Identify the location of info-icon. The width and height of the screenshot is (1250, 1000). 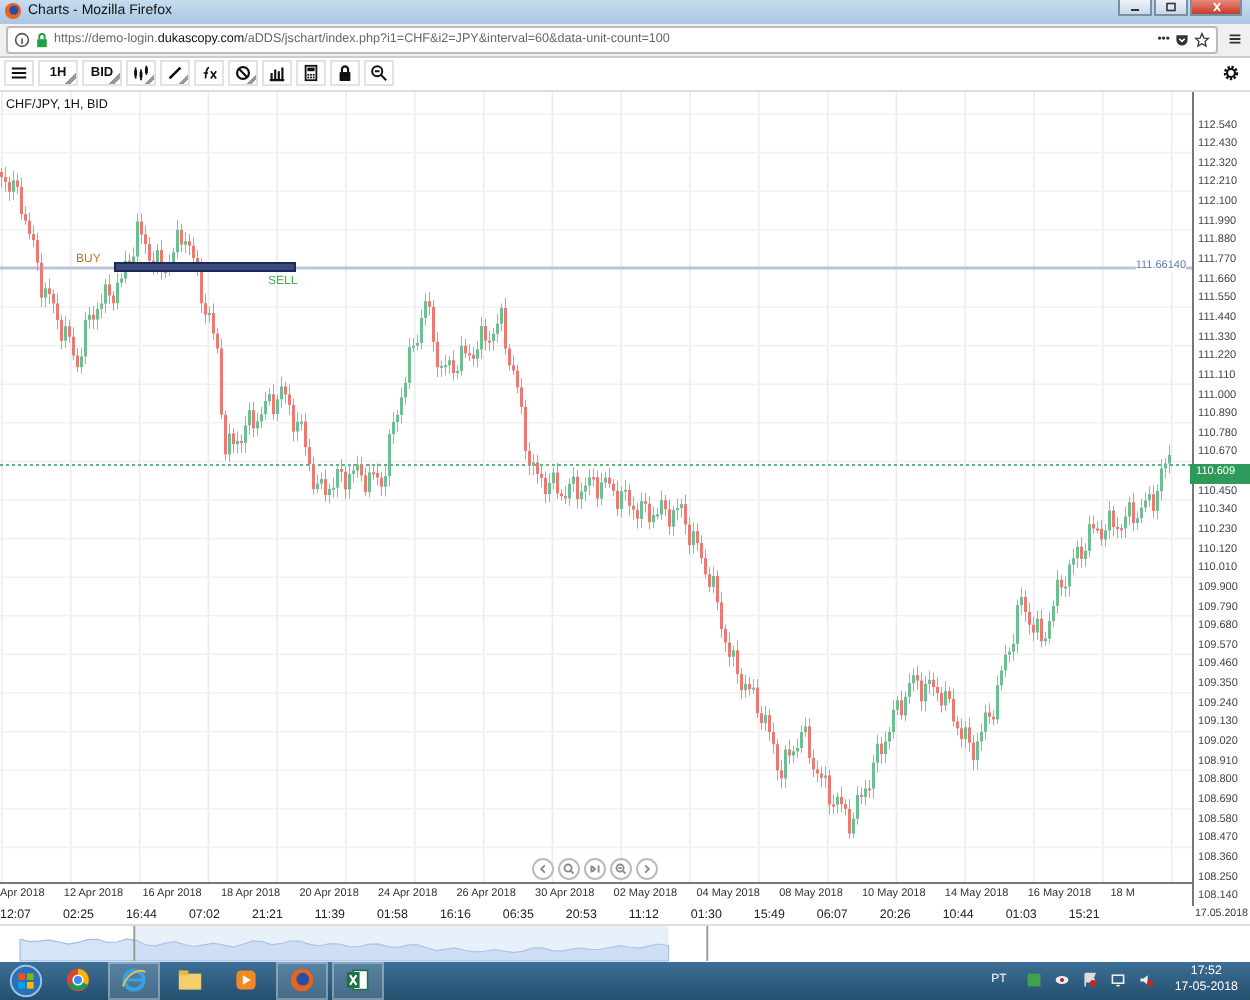
(22, 39).